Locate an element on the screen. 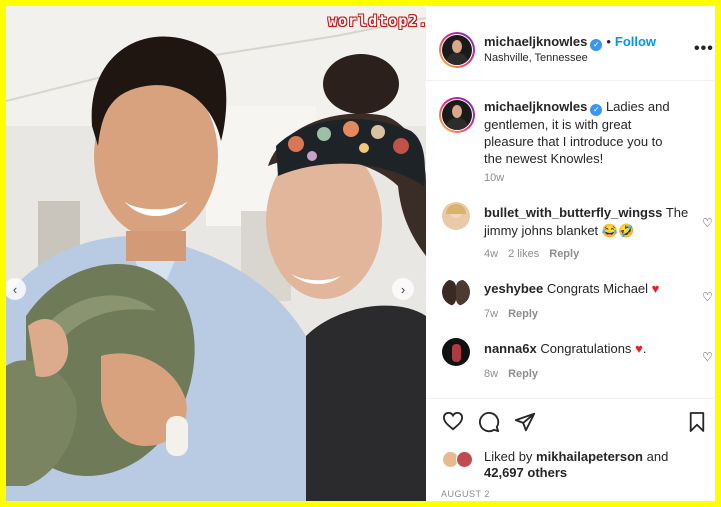  comment-time: 4w is located at coordinates (491, 254).